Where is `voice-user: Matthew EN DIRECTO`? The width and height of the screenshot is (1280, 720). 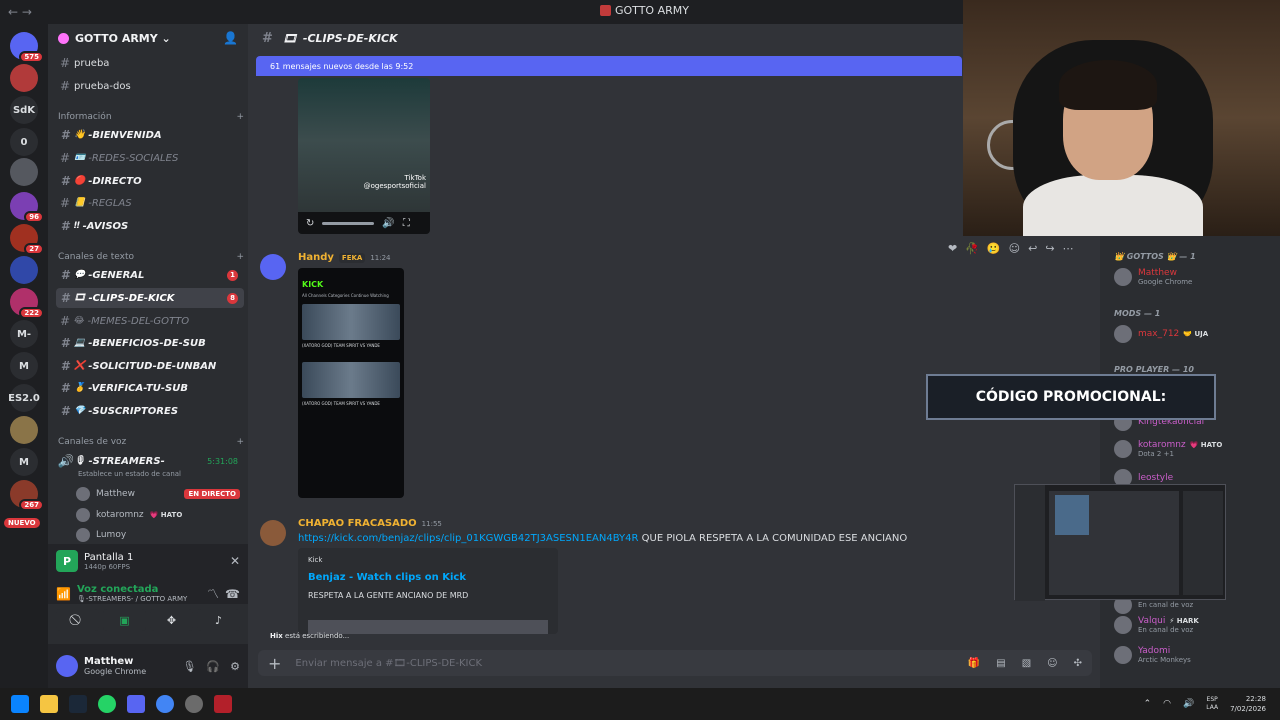 voice-user: Matthew EN DIRECTO is located at coordinates (158, 494).